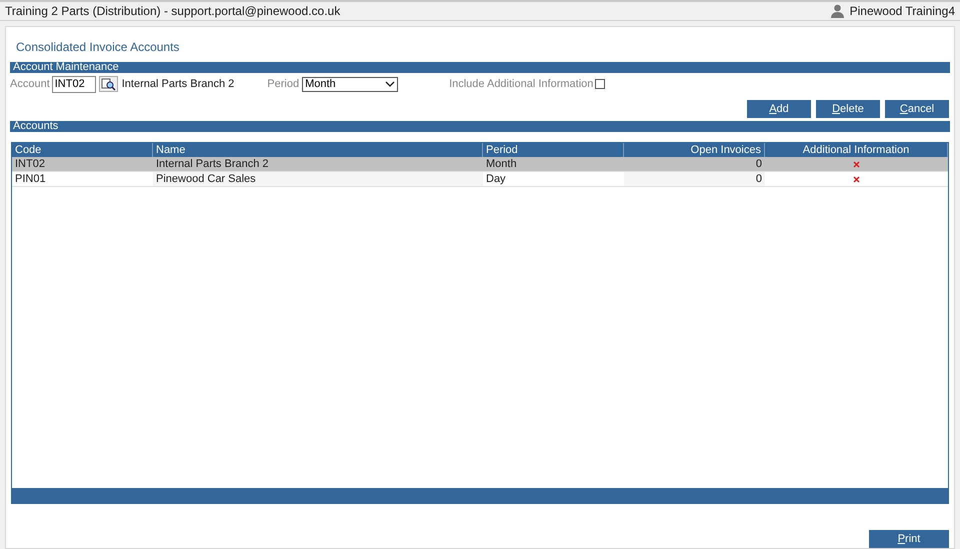 This screenshot has height=549, width=960. Describe the element at coordinates (74, 84) in the screenshot. I see `account-field: INT02` at that location.